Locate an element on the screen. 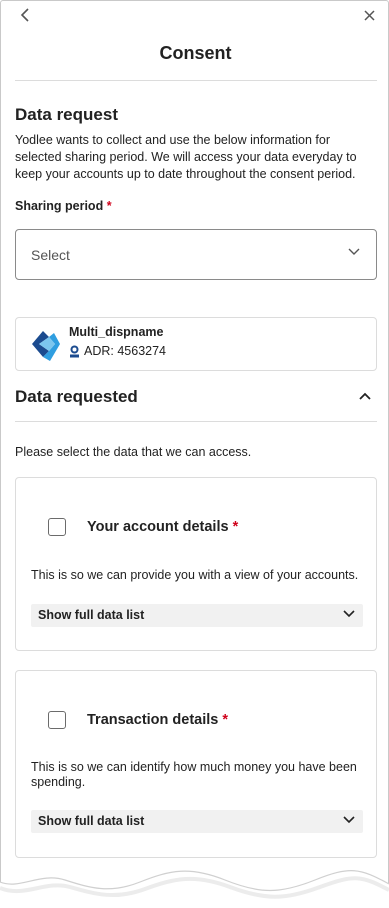 This screenshot has width=389, height=908. transaction-details-title-text: Transaction details is located at coordinates (153, 720).